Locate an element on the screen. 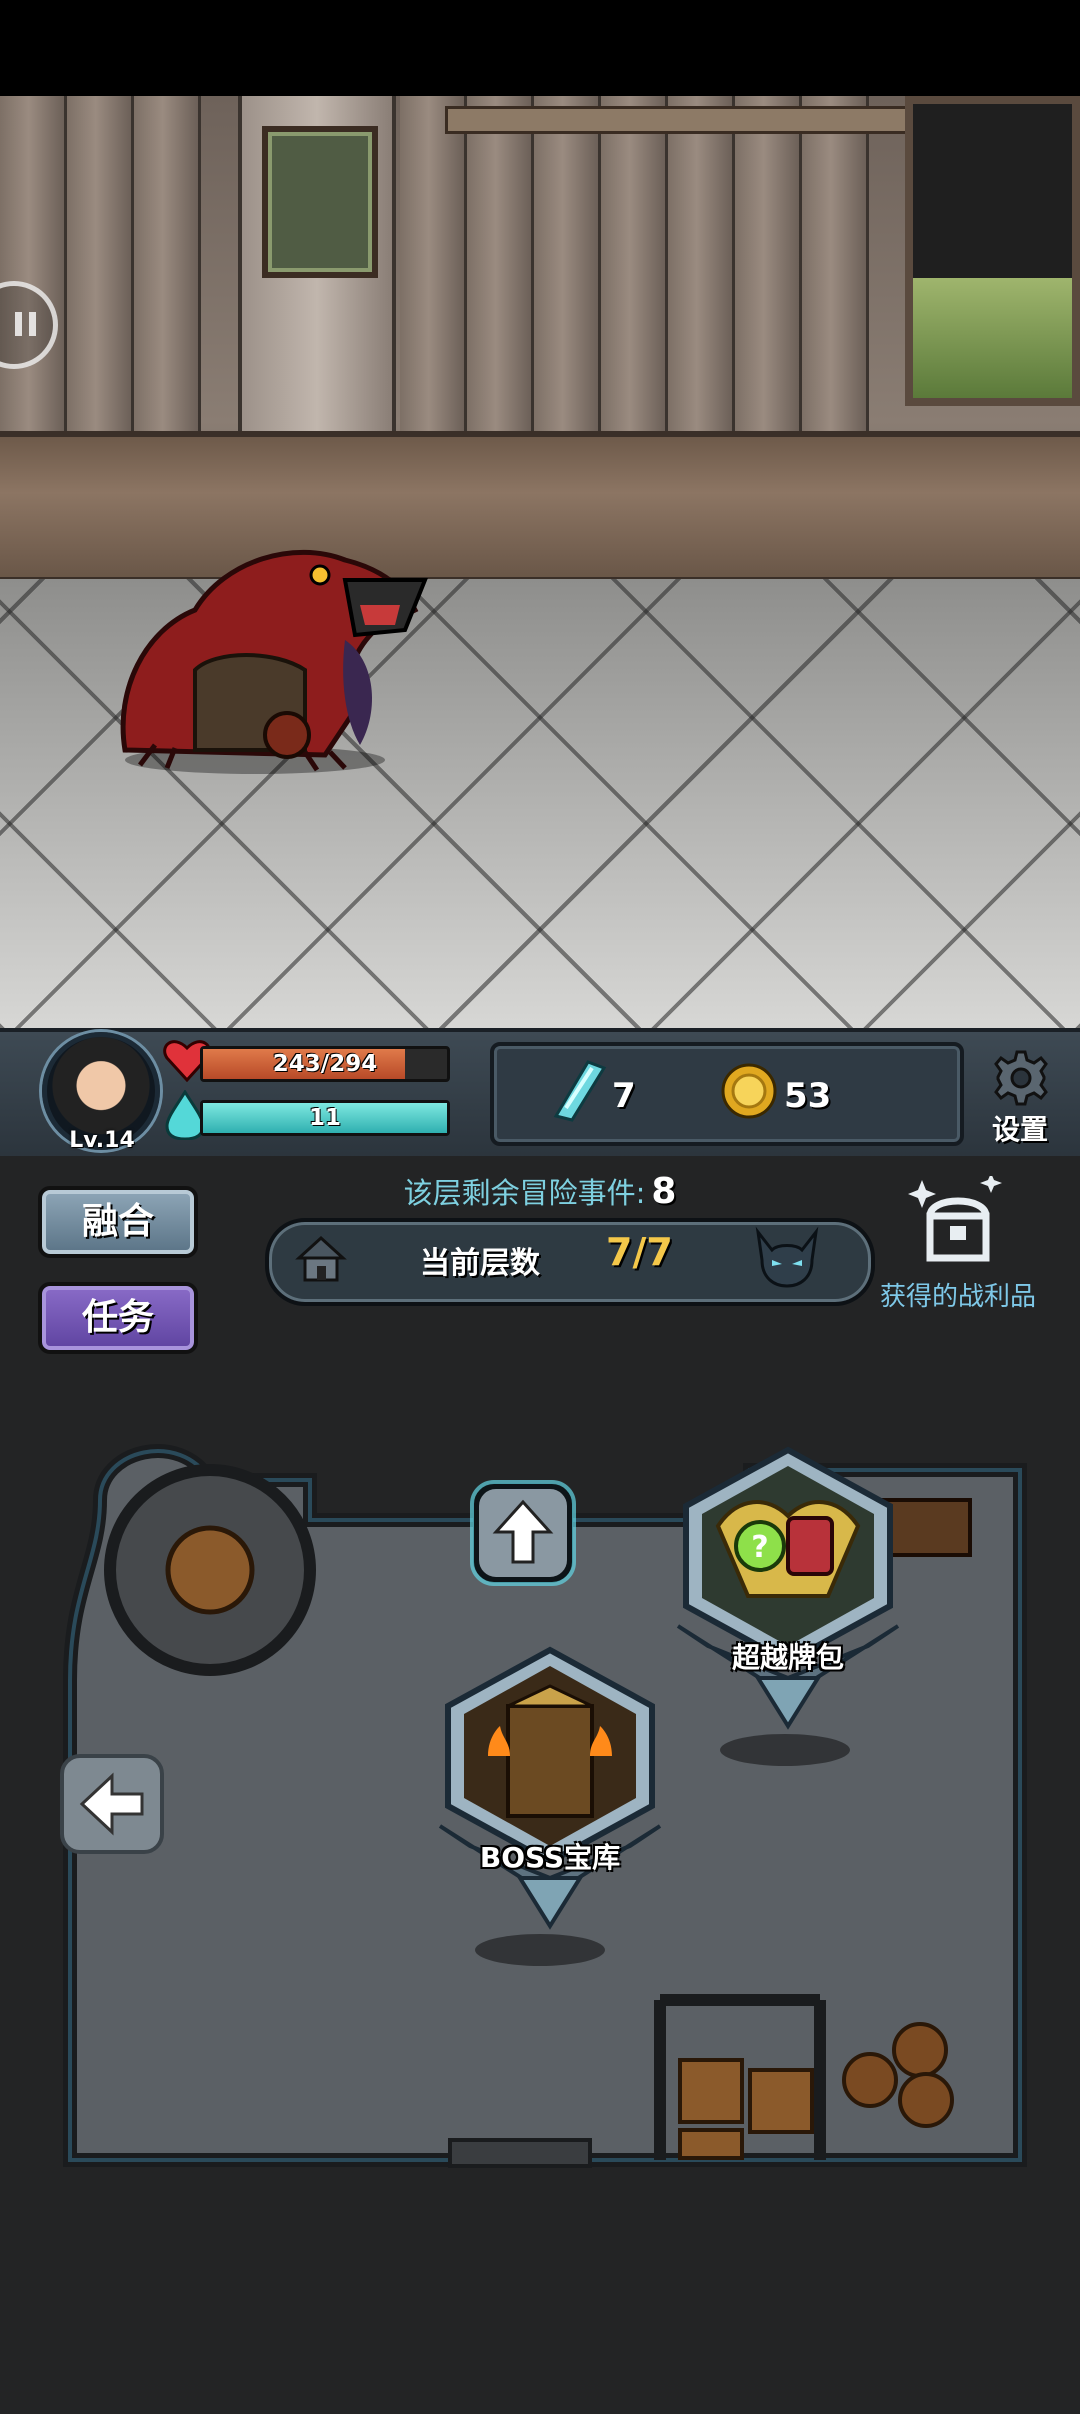 The height and width of the screenshot is (2414, 1080). map-node-label: 超越牌包 is located at coordinates (787, 1657).